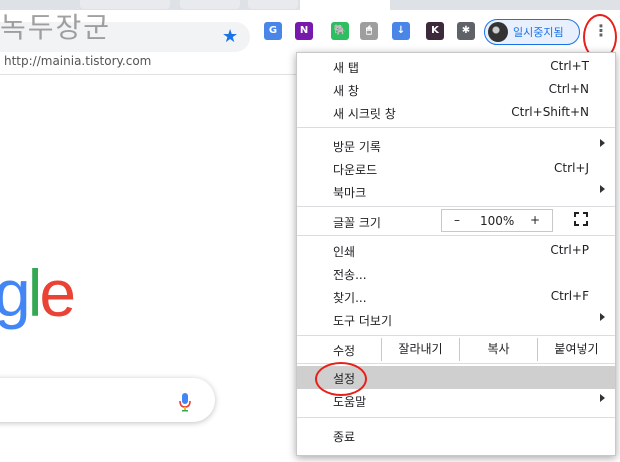 This screenshot has height=462, width=620. Describe the element at coordinates (148, 74) in the screenshot. I see `page-divider` at that location.